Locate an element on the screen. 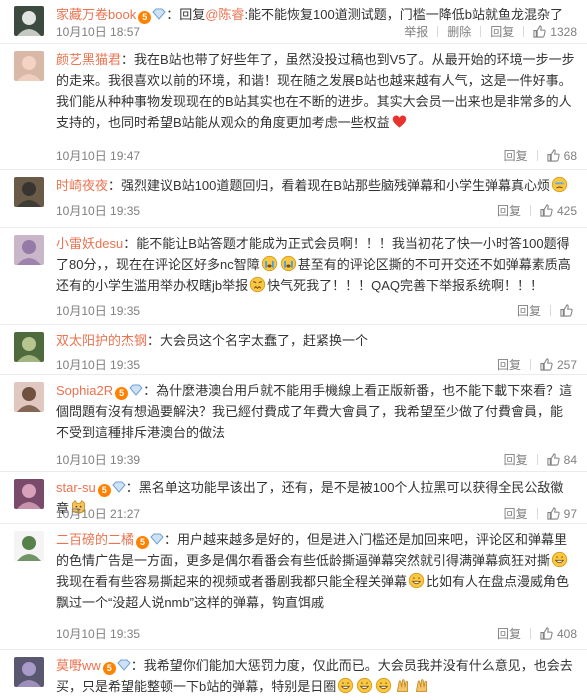  comment-text-segment: ： is located at coordinates (173, 14).